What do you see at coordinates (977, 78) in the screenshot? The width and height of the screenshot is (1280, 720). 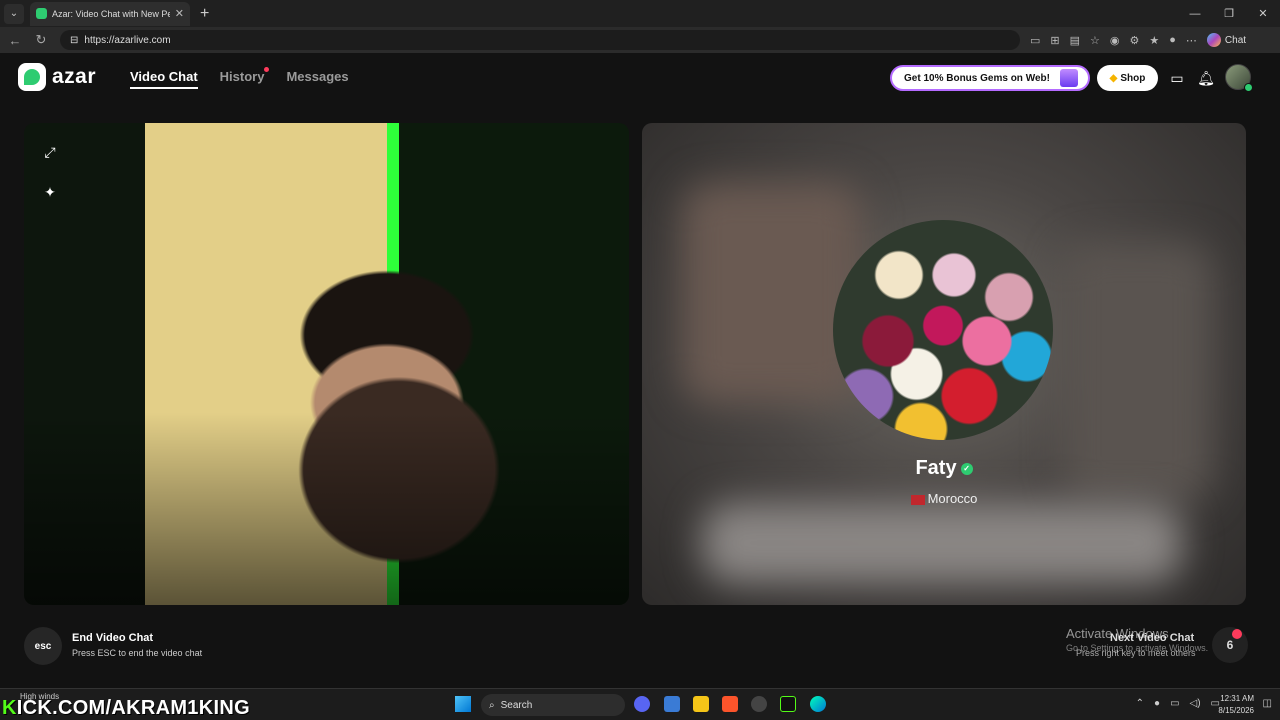 I see `promo-text: Get 10% Bonus Gems on Web!` at bounding box center [977, 78].